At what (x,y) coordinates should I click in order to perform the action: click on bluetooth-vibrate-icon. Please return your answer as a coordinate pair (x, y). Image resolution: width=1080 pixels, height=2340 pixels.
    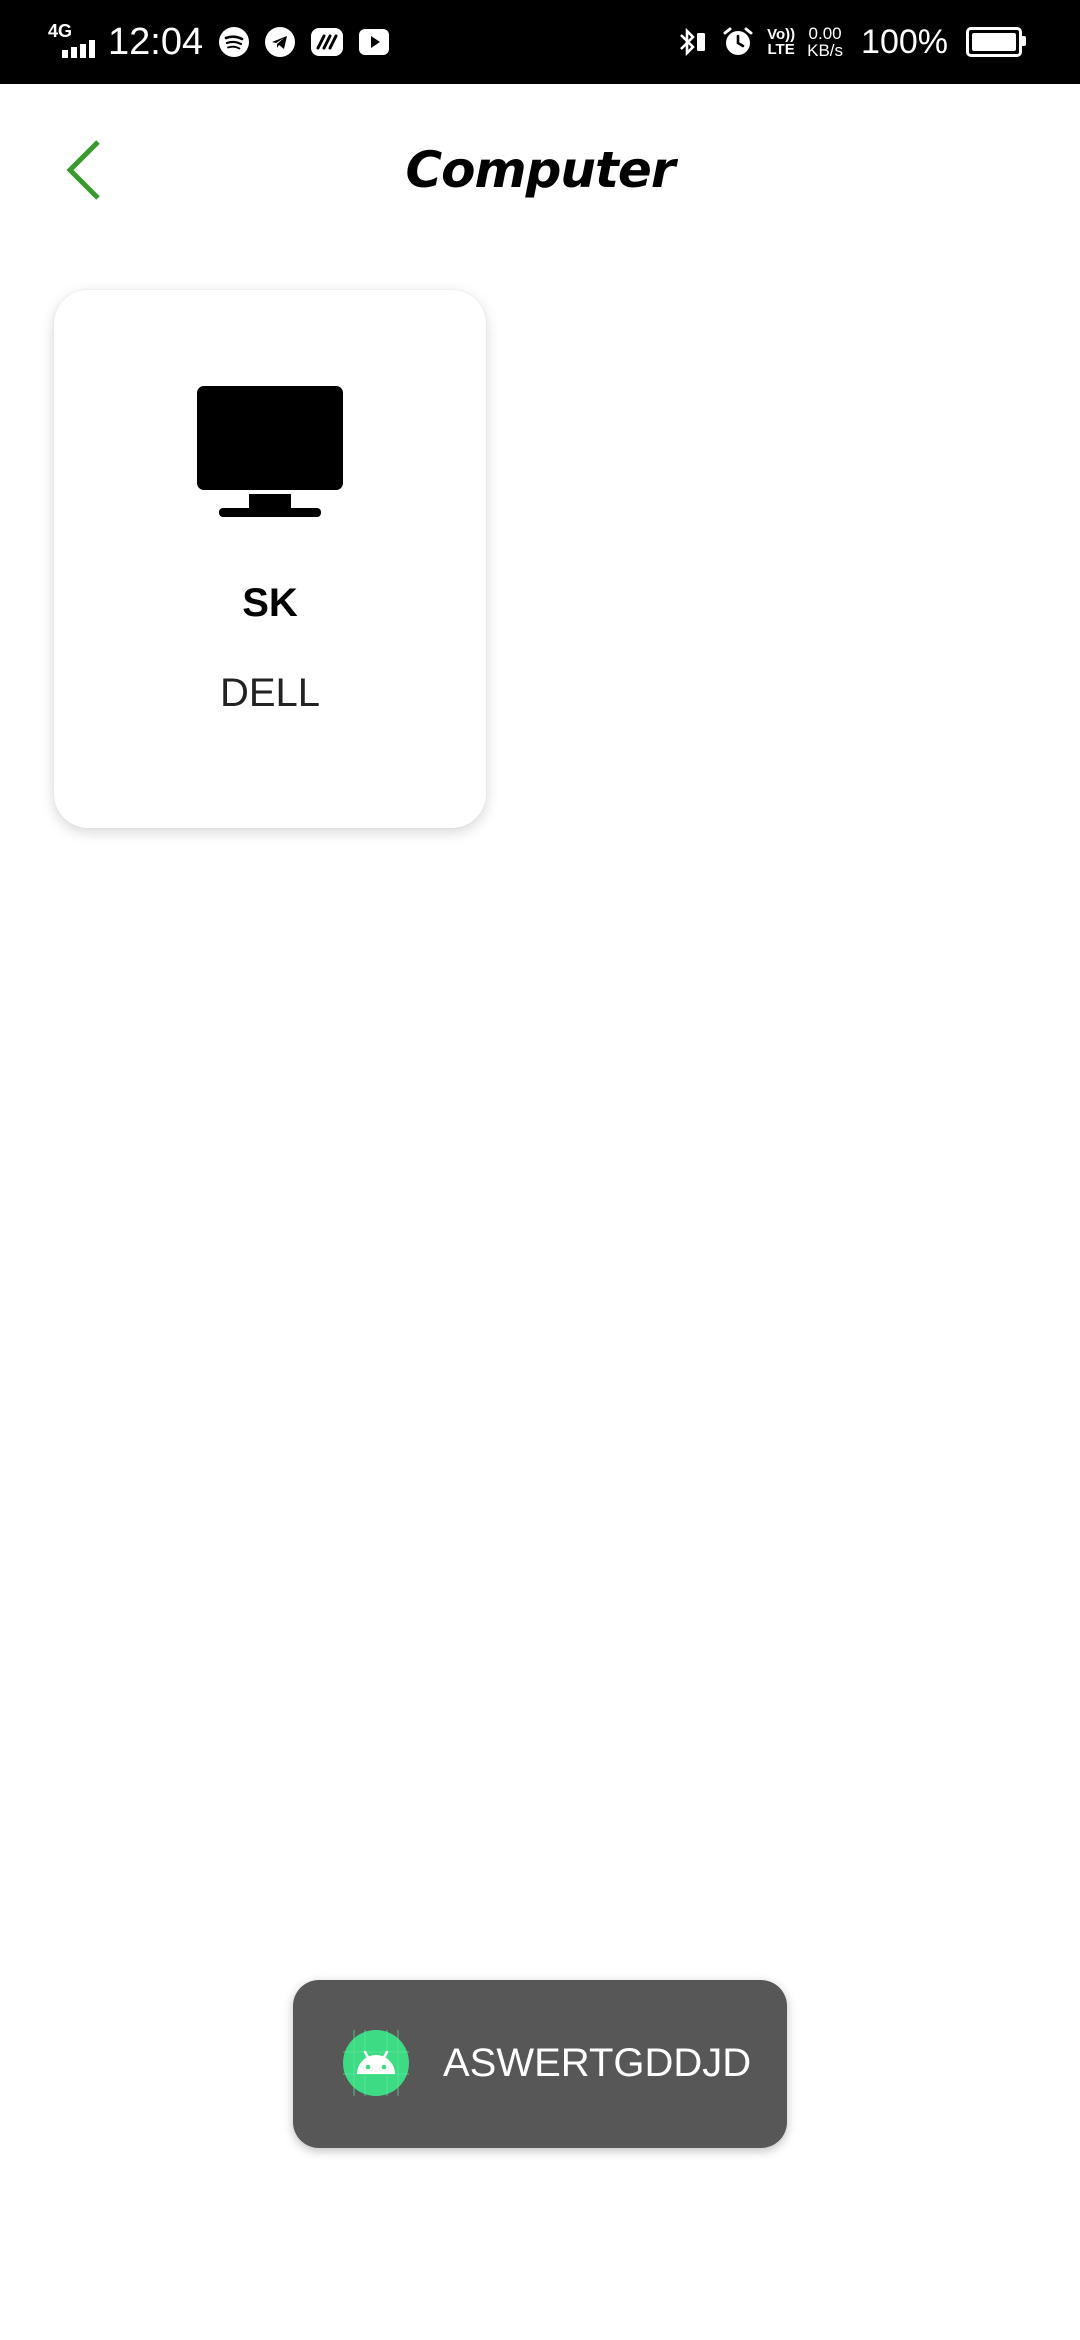
    Looking at the image, I should click on (693, 42).